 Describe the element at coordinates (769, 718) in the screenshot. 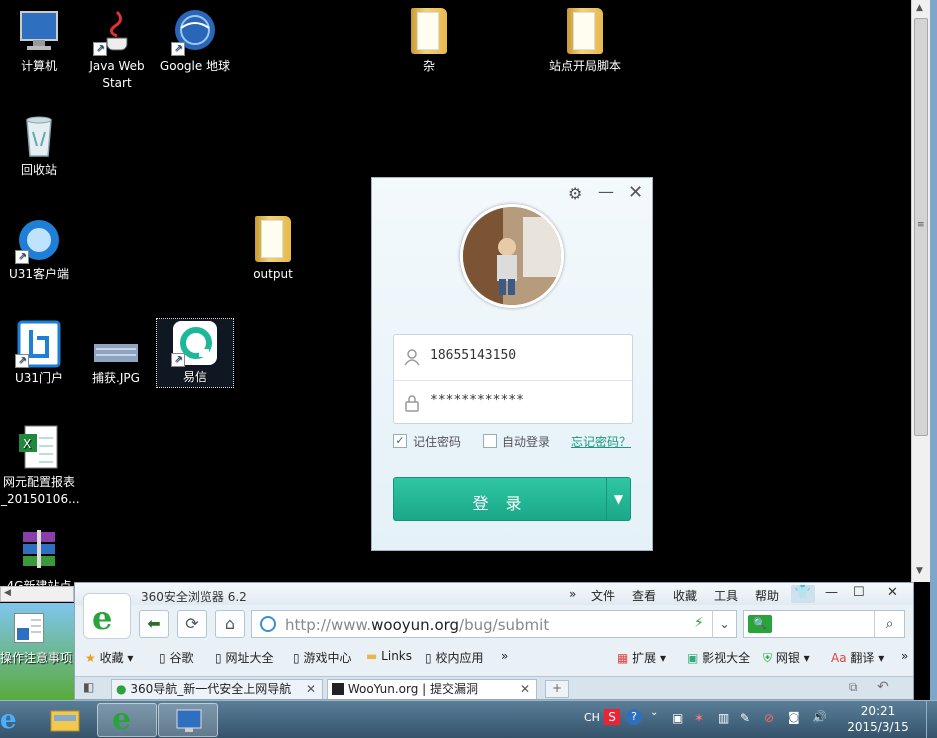

I see `tray-network-icon: ⊘` at that location.